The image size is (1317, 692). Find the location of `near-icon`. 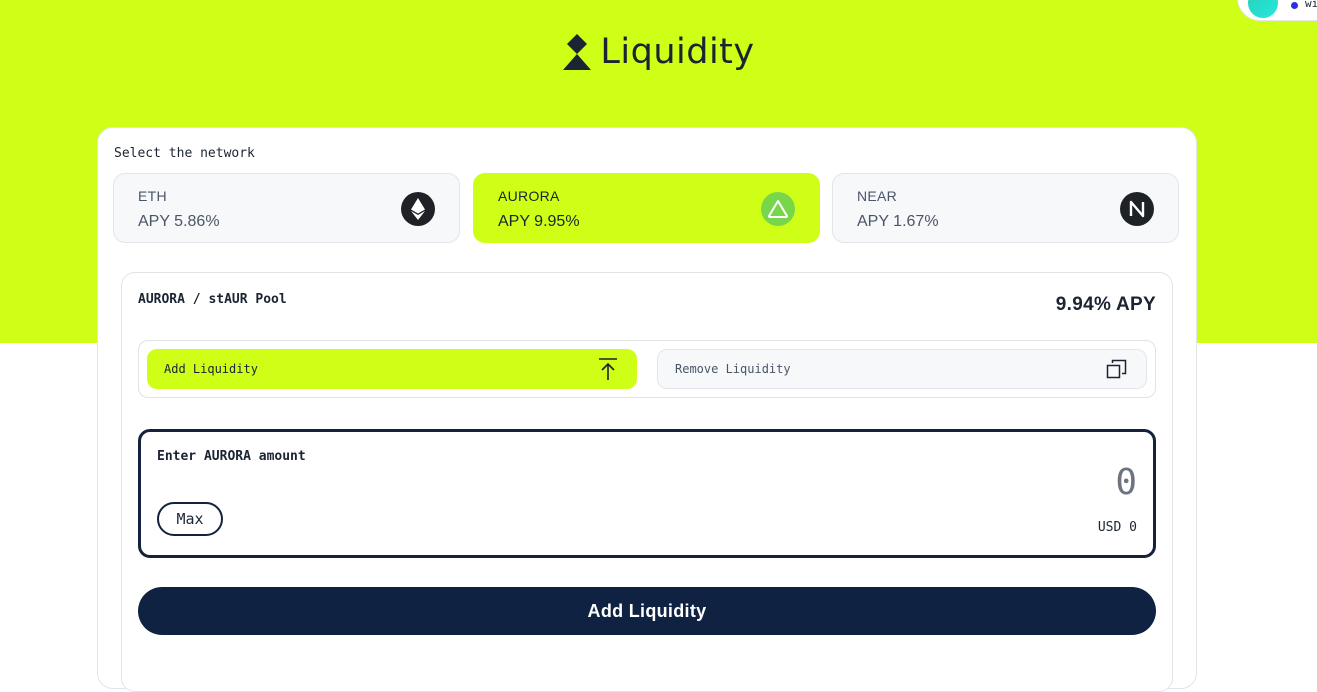

near-icon is located at coordinates (1137, 209).